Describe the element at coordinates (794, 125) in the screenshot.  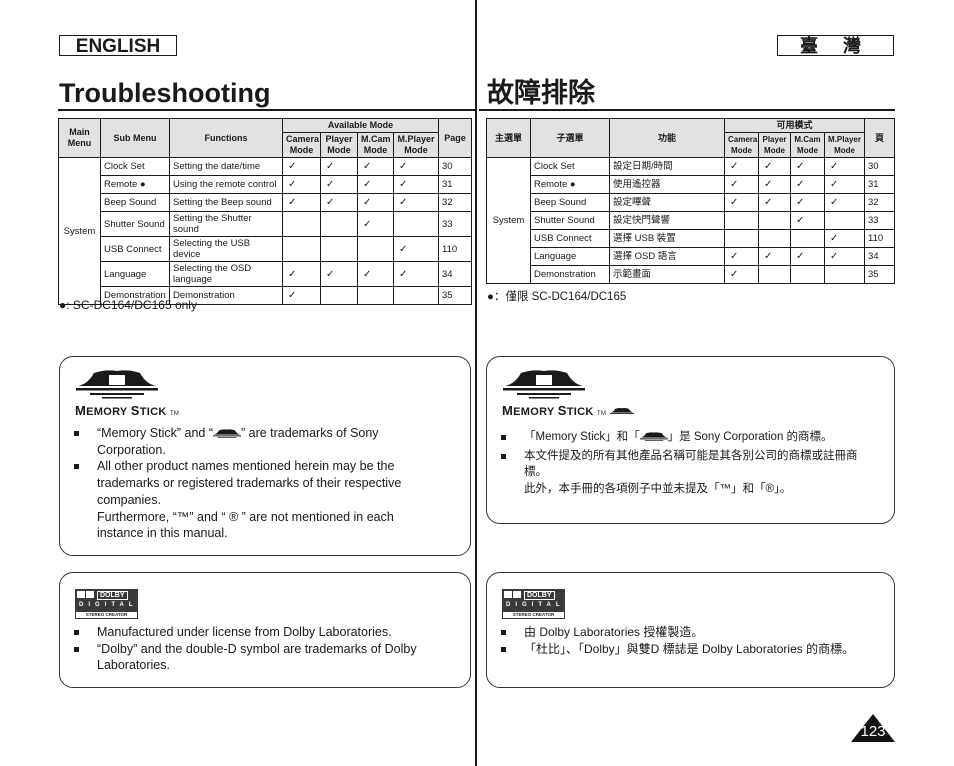
I see `header-available-mode: 可用模式` at that location.